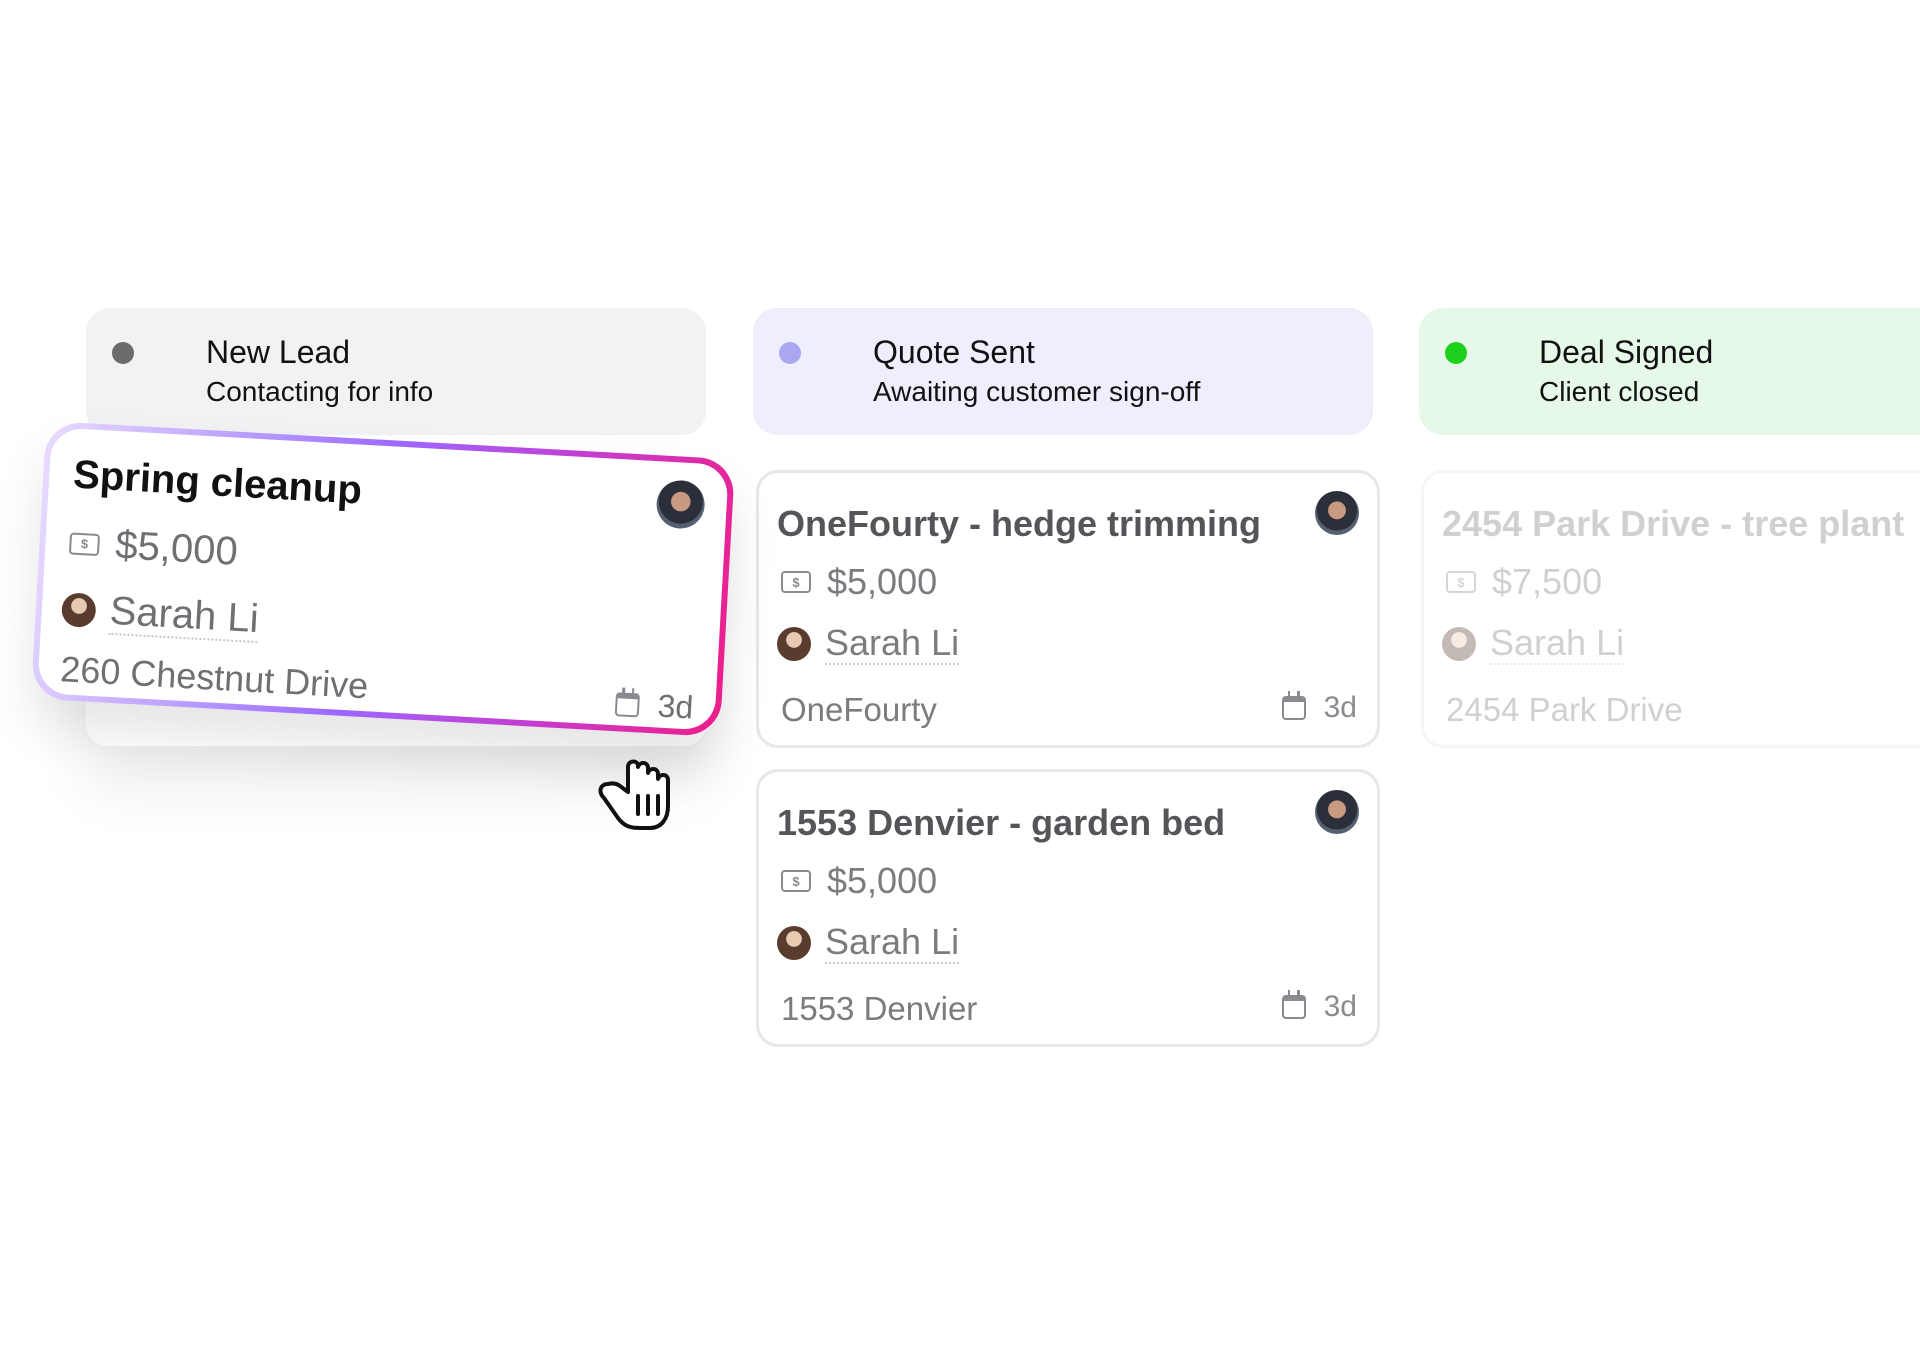  Describe the element at coordinates (1619, 391) in the screenshot. I see `column-subtitle: Client closed` at that location.